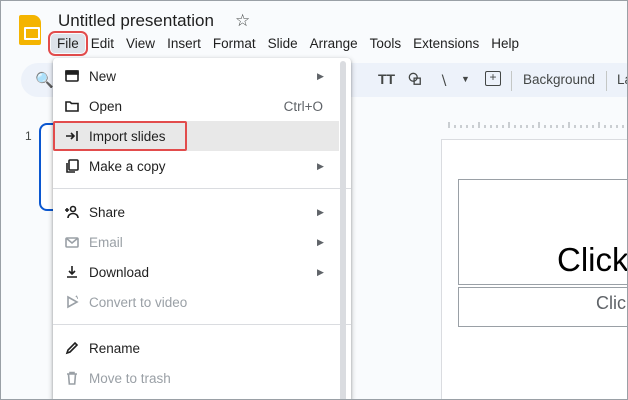 The image size is (628, 400). Describe the element at coordinates (536, 125) in the screenshot. I see `ruler` at that location.